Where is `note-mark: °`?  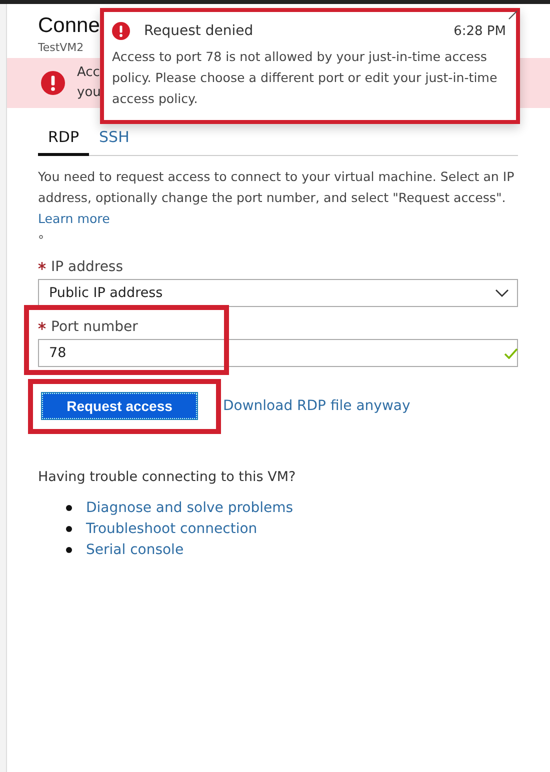 note-mark: ° is located at coordinates (41, 240).